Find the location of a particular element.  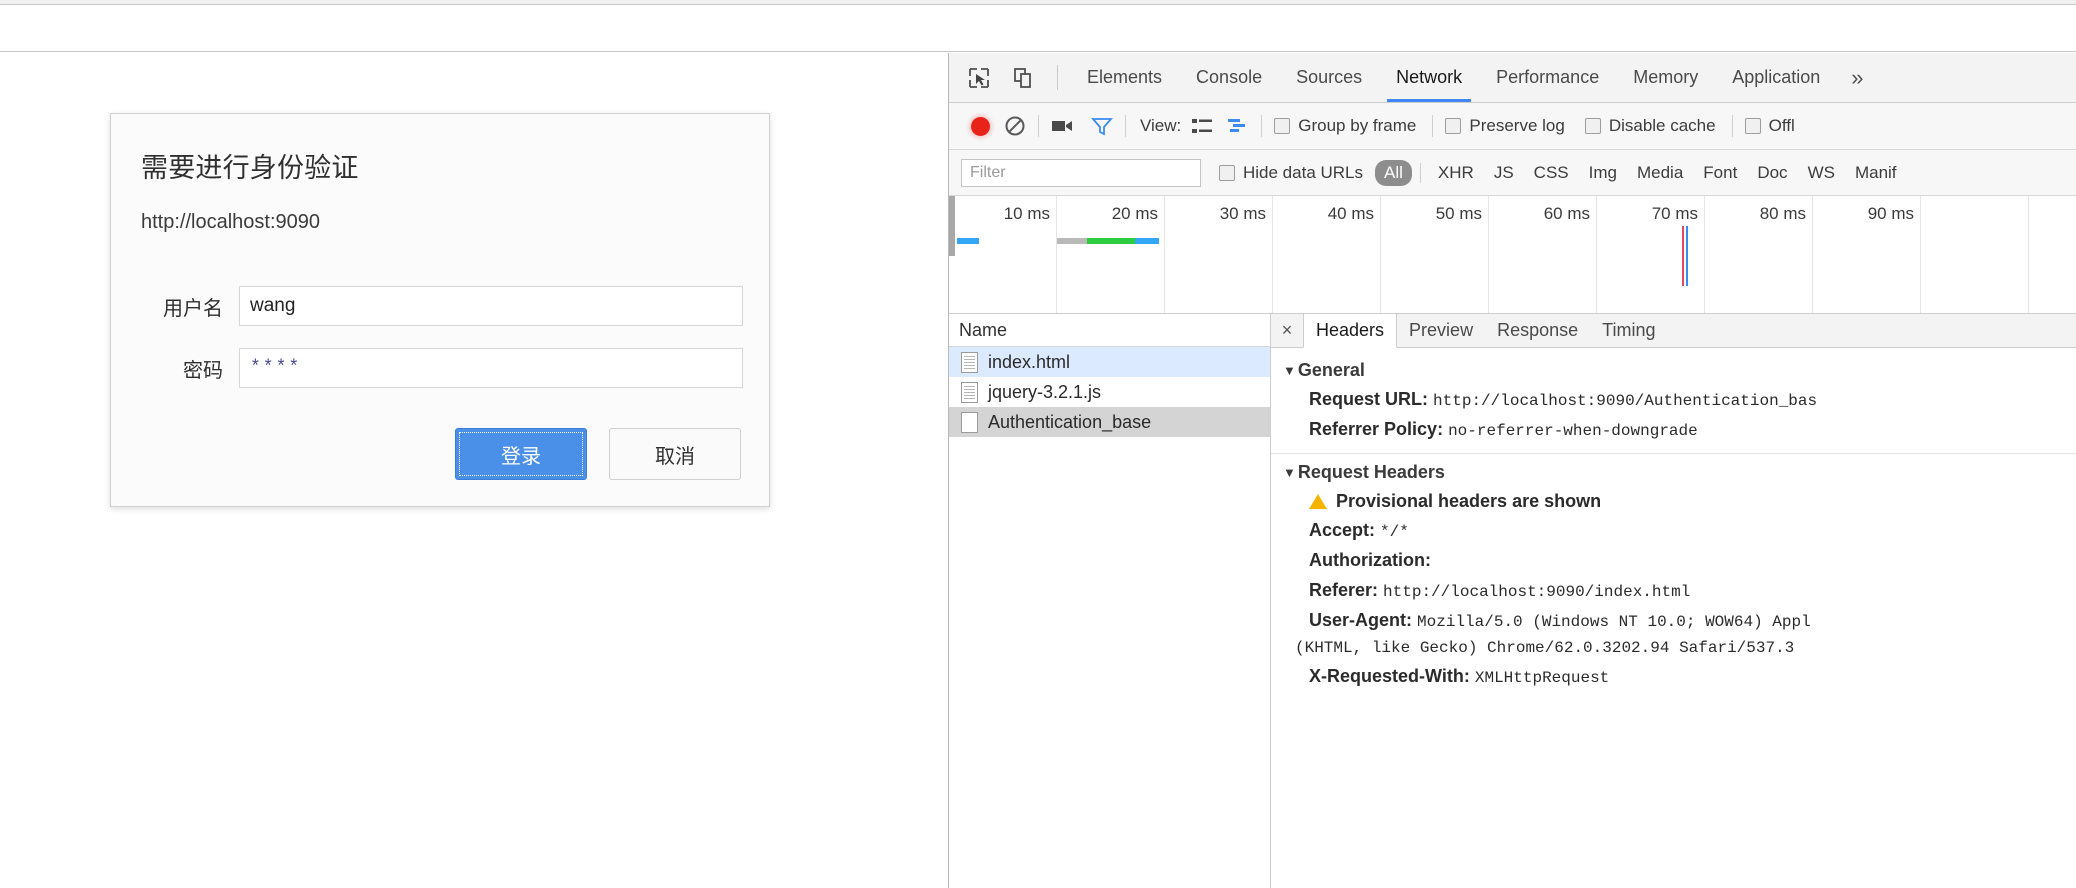

dom-content-loaded-line is located at coordinates (1683, 256).